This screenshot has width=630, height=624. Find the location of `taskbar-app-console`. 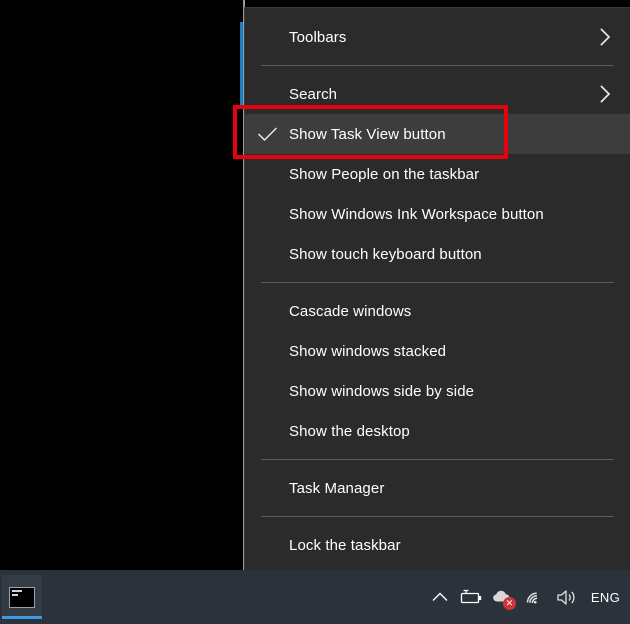

taskbar-app-console is located at coordinates (22, 597).